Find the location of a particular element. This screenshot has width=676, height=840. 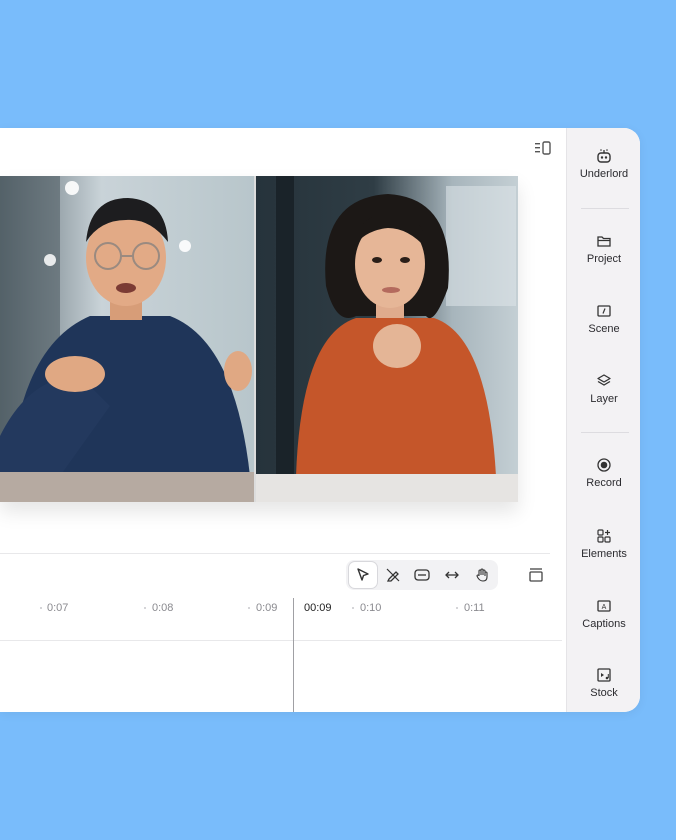

participant-right-image is located at coordinates (386, 339).